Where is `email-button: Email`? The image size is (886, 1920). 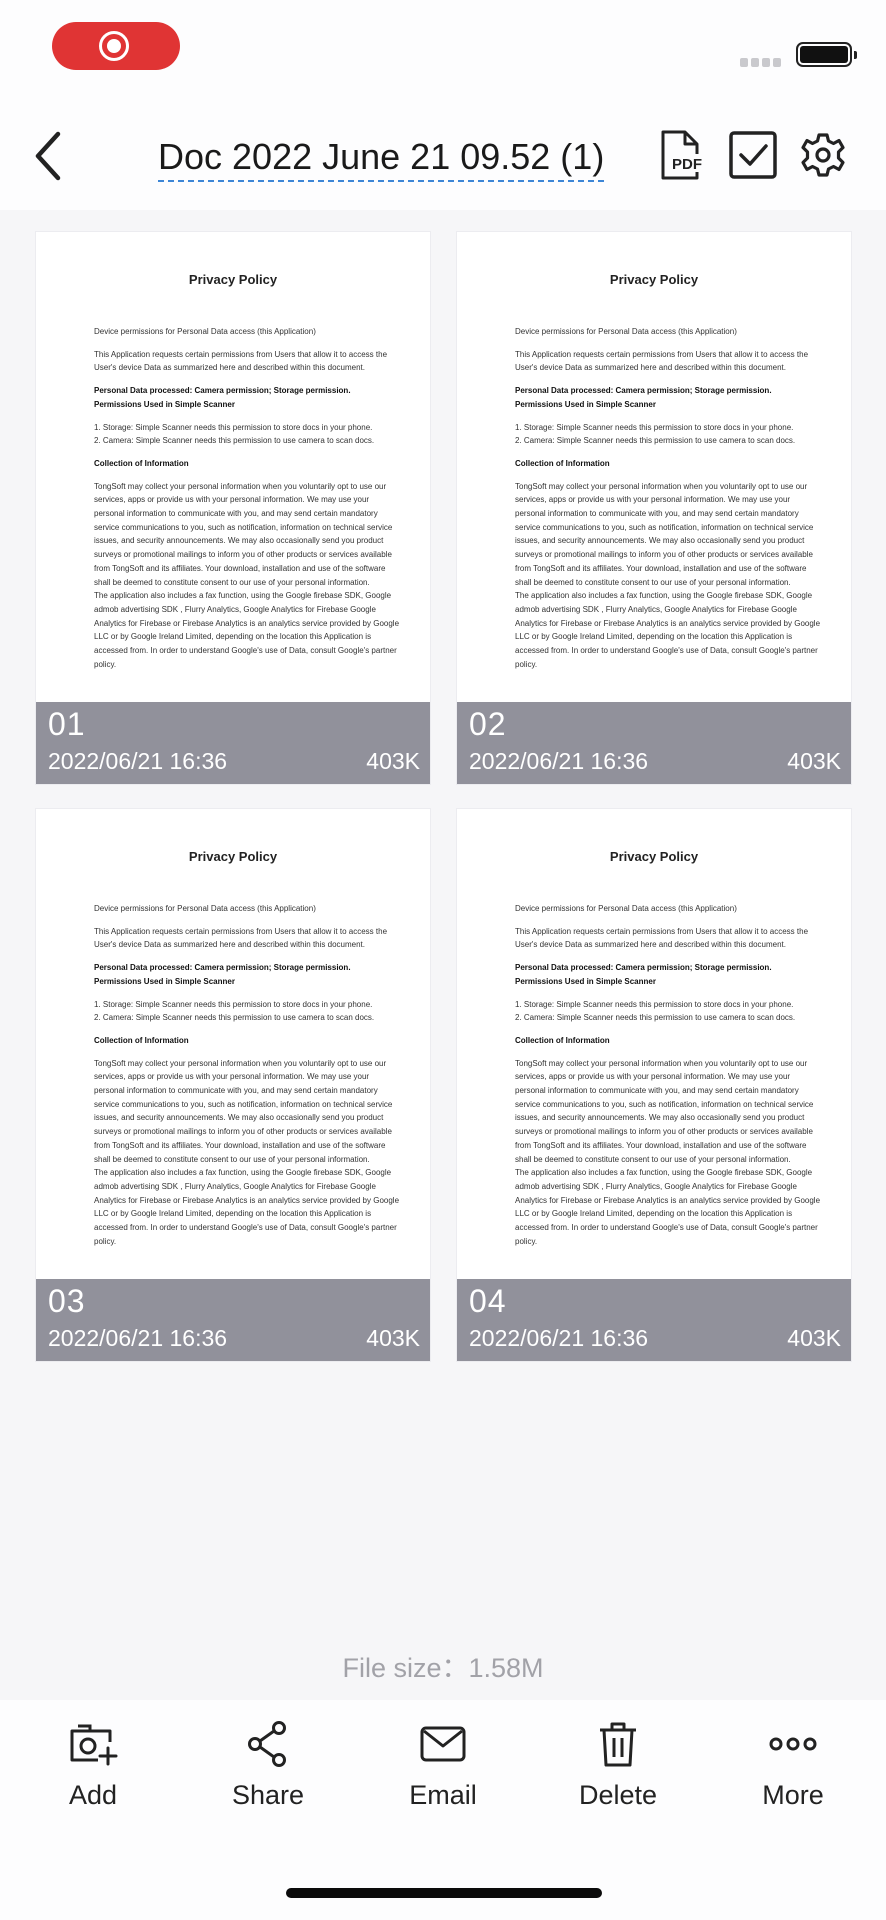 email-button: Email is located at coordinates (443, 1780).